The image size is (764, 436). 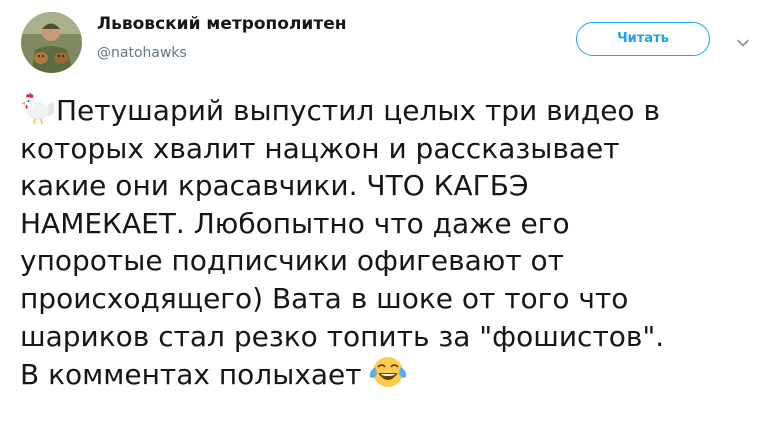 I want to click on tweet-line: Петушарий выпустил целых три видео в, so click(x=358, y=110).